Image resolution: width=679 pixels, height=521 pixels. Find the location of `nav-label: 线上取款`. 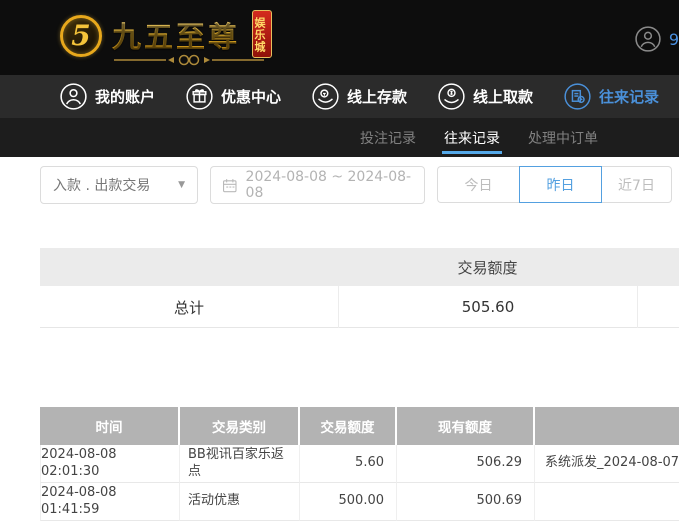

nav-label: 线上取款 is located at coordinates (502, 97).